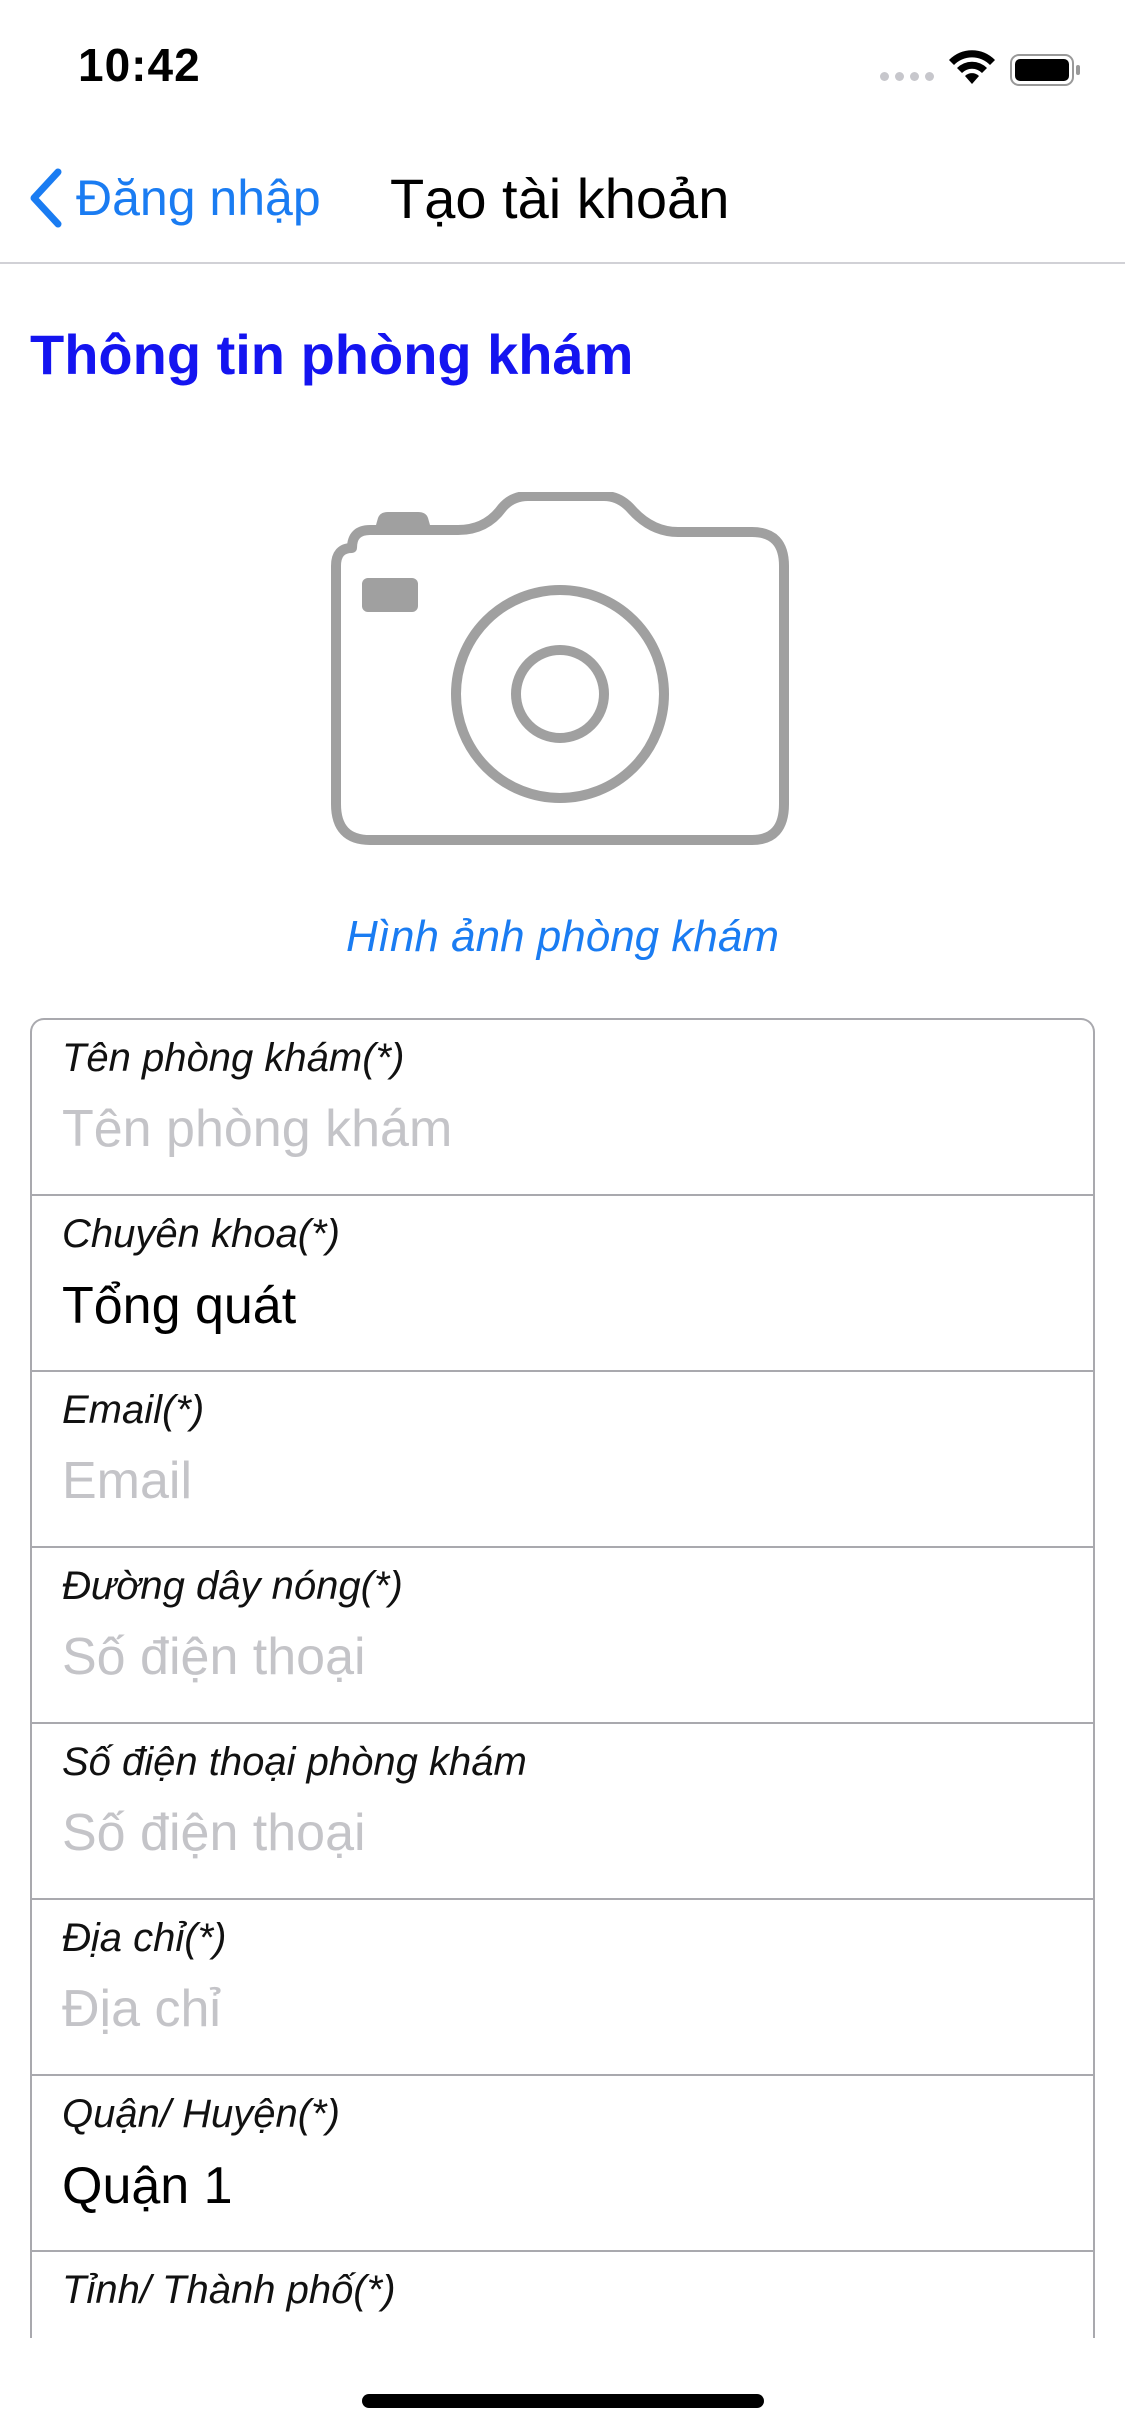 The width and height of the screenshot is (1125, 2436). I want to click on email-label: Email(*), so click(133, 1410).